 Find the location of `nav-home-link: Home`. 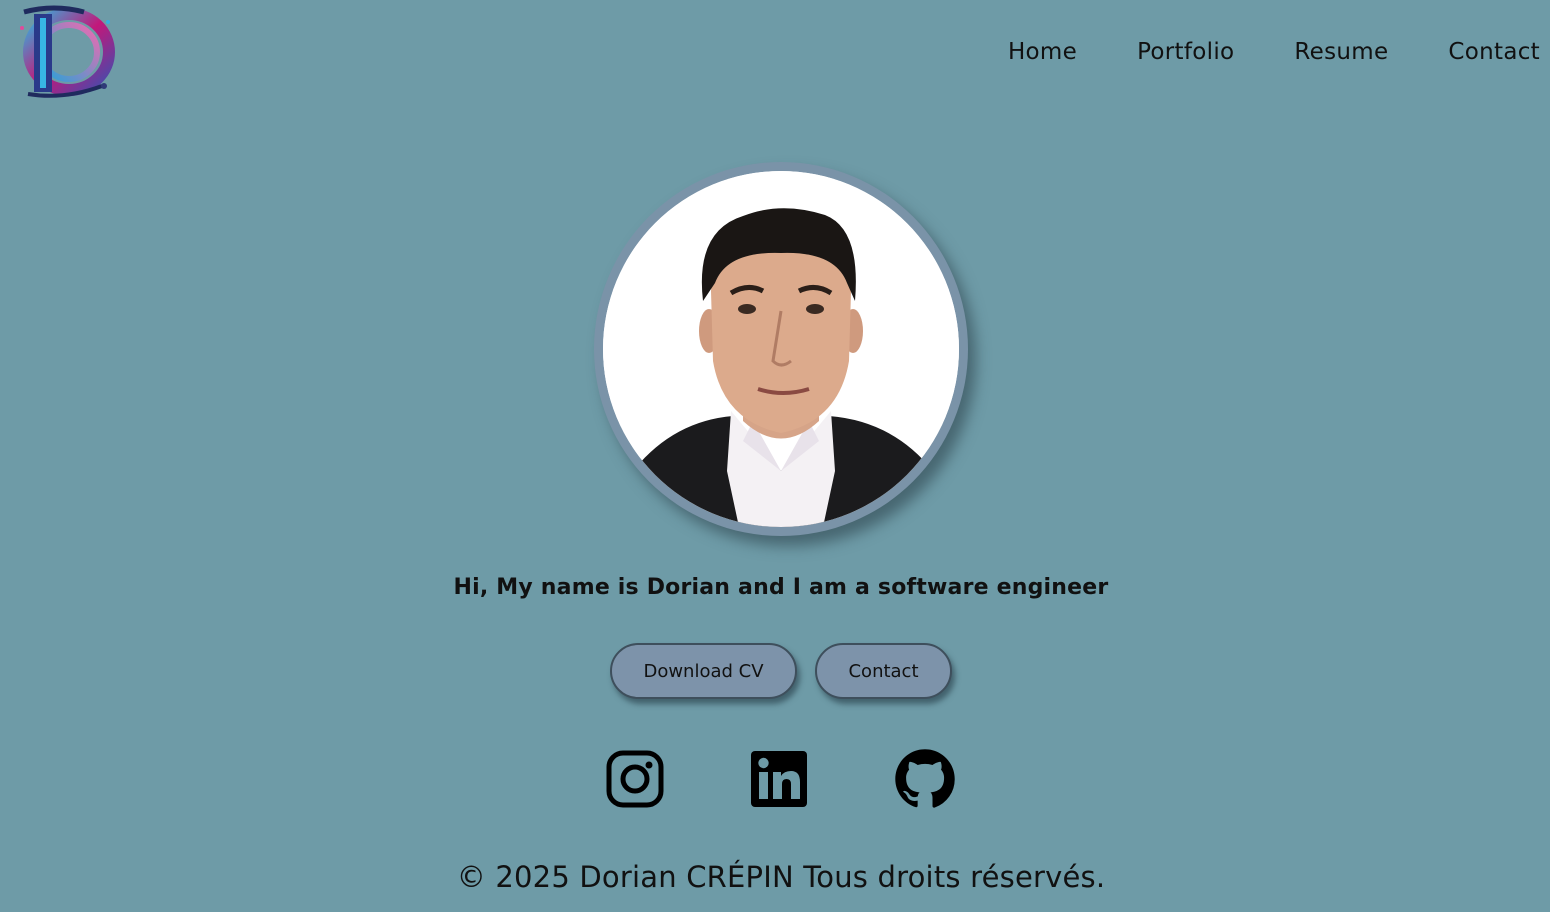

nav-home-link: Home is located at coordinates (1042, 52).